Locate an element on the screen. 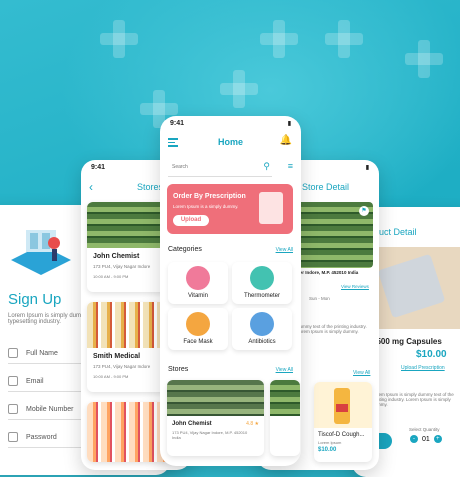 This screenshot has width=460, height=477. filter-icon: ≡ is located at coordinates (290, 166).